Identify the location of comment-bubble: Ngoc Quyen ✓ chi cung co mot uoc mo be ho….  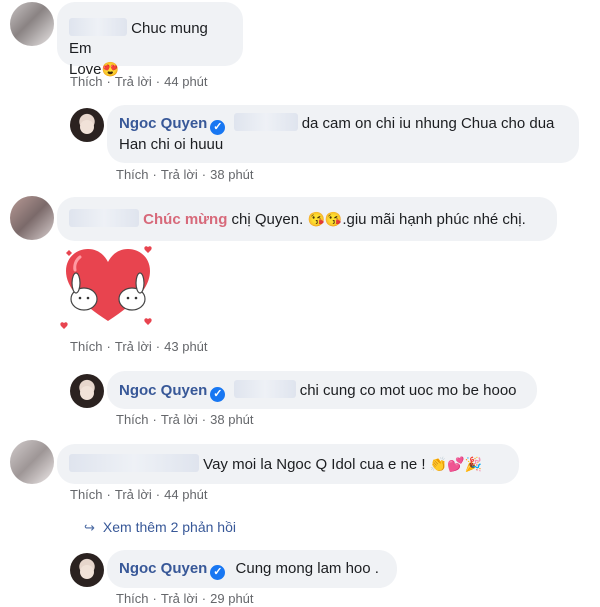
(322, 390).